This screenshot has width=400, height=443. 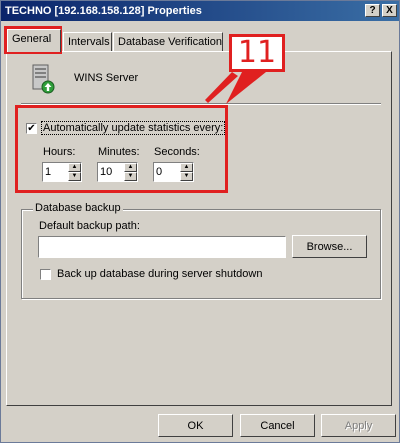 I want to click on server-name: WINS Server, so click(x=106, y=78).